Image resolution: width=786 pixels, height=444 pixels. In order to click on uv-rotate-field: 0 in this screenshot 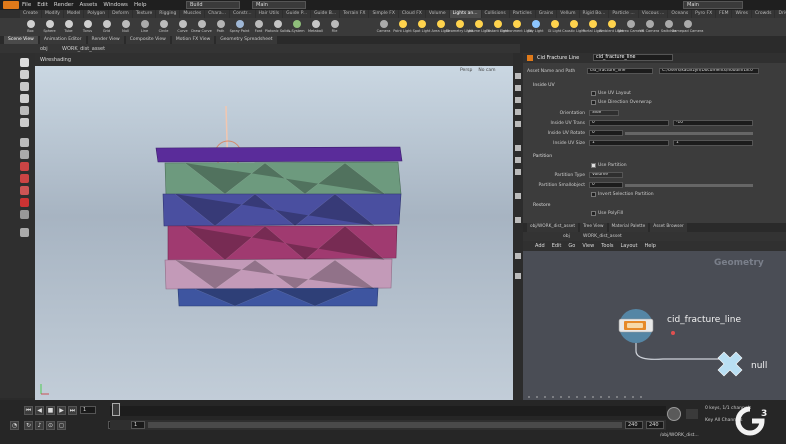, I will do `click(606, 133)`.